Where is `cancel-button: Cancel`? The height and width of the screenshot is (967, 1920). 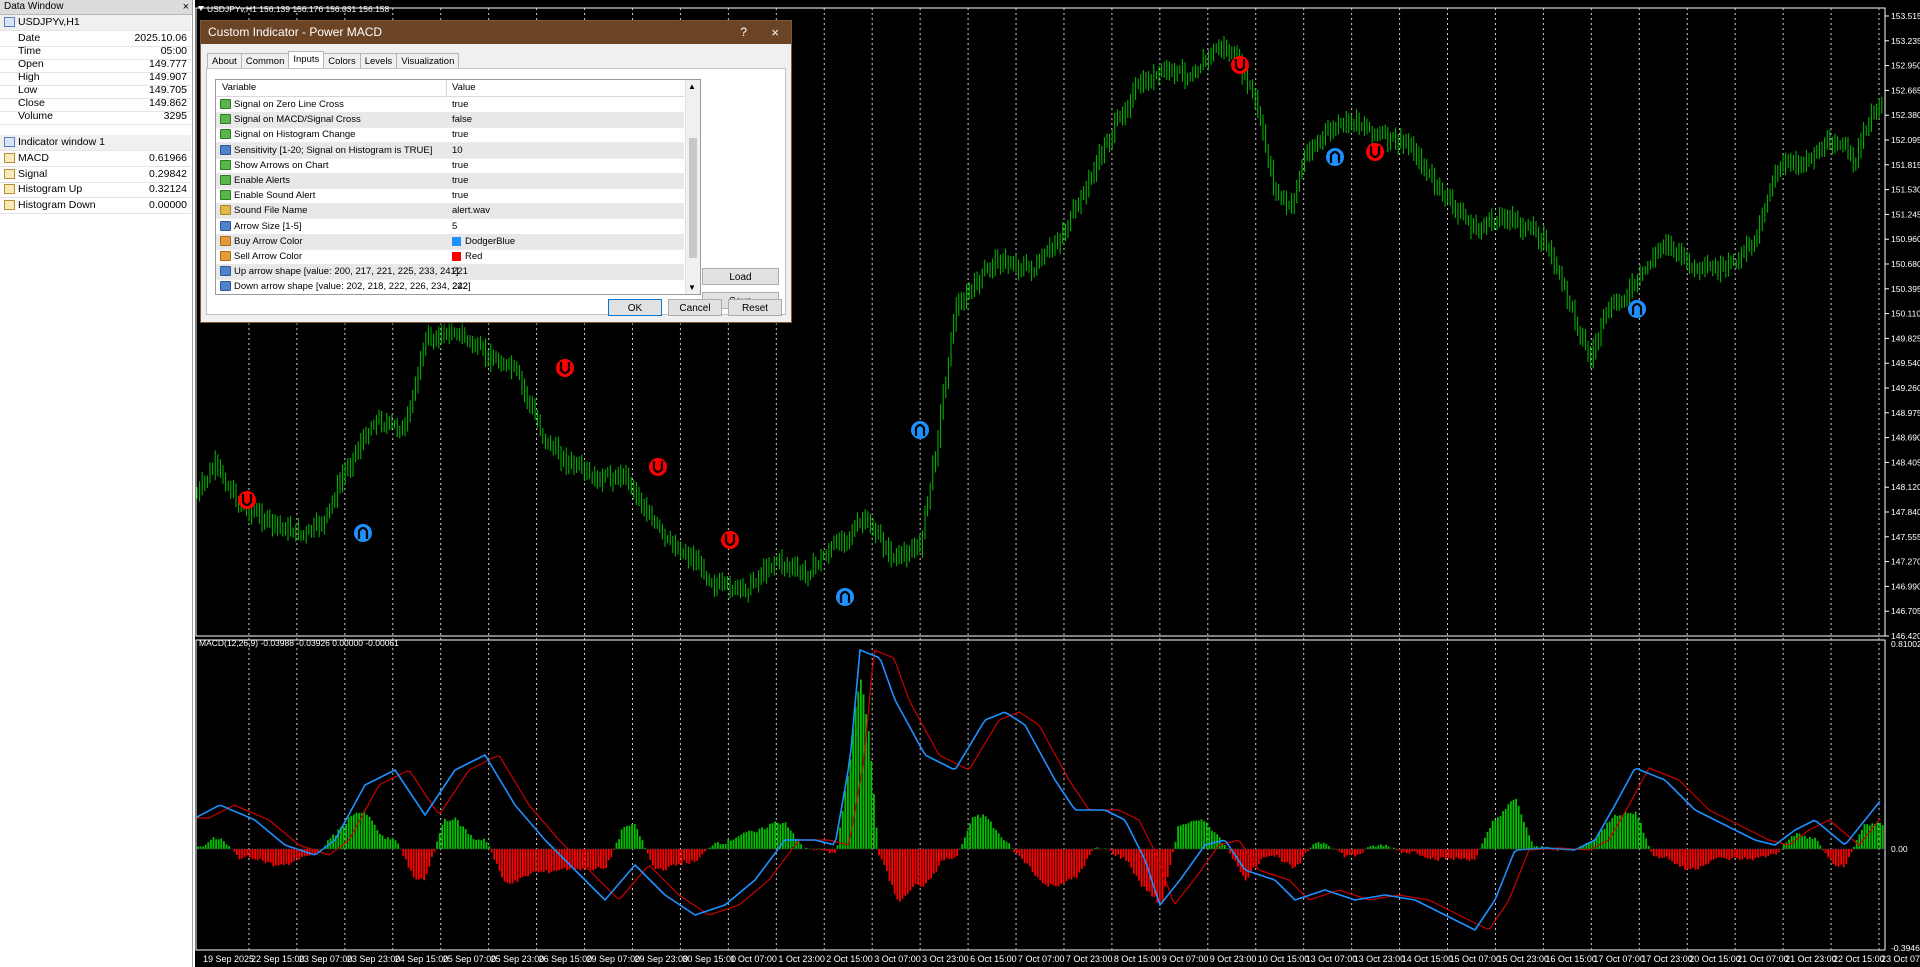 cancel-button: Cancel is located at coordinates (695, 307).